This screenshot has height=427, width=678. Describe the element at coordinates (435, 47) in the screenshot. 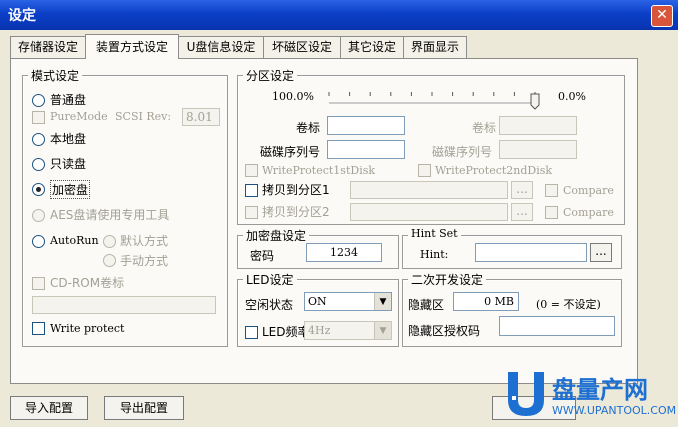

I see `tab-display: 界面显示` at that location.